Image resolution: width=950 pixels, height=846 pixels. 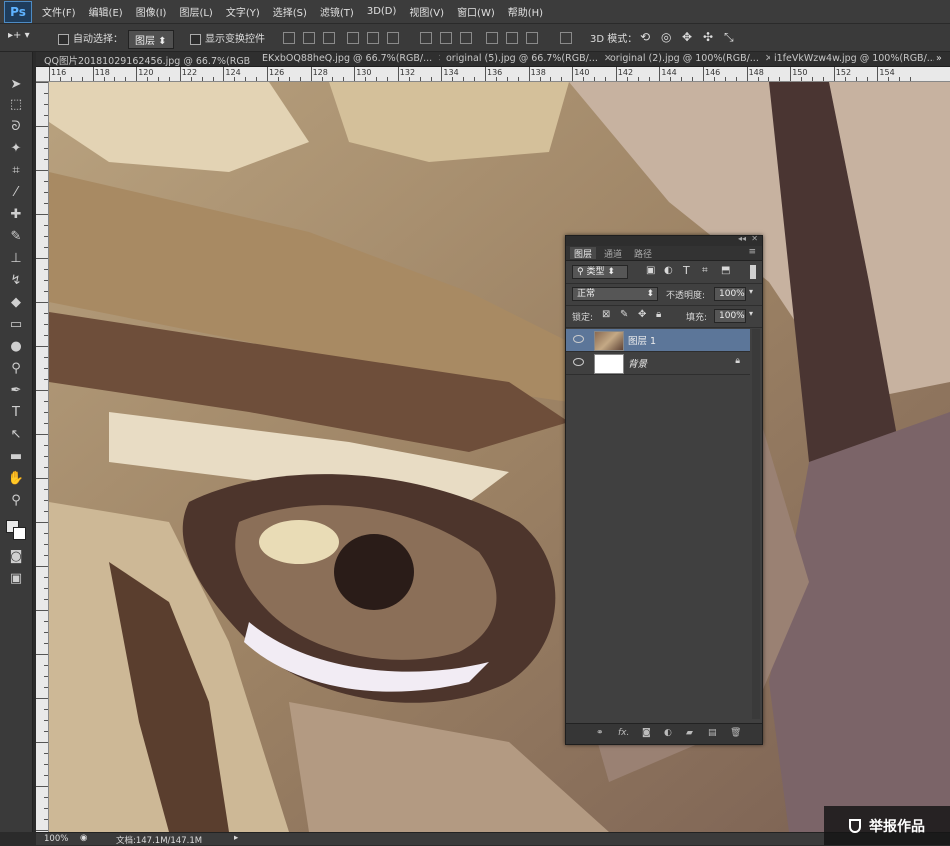 What do you see at coordinates (735, 733) in the screenshot?
I see `delete-layer-icon: 🗑︎` at bounding box center [735, 733].